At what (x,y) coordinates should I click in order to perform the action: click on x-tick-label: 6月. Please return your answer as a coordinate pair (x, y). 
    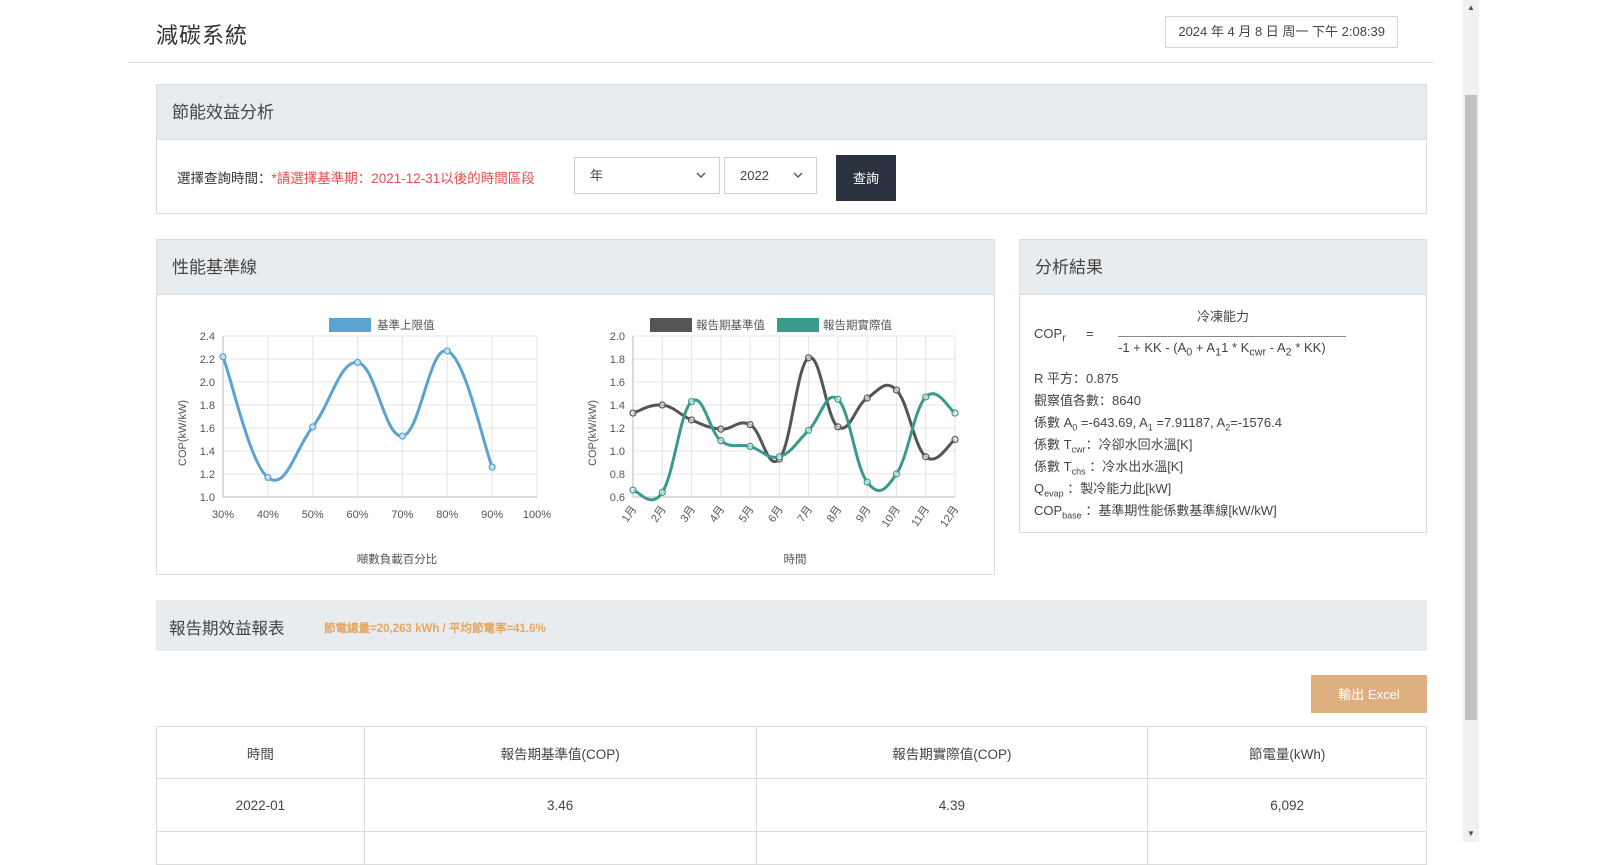
    Looking at the image, I should click on (776, 514).